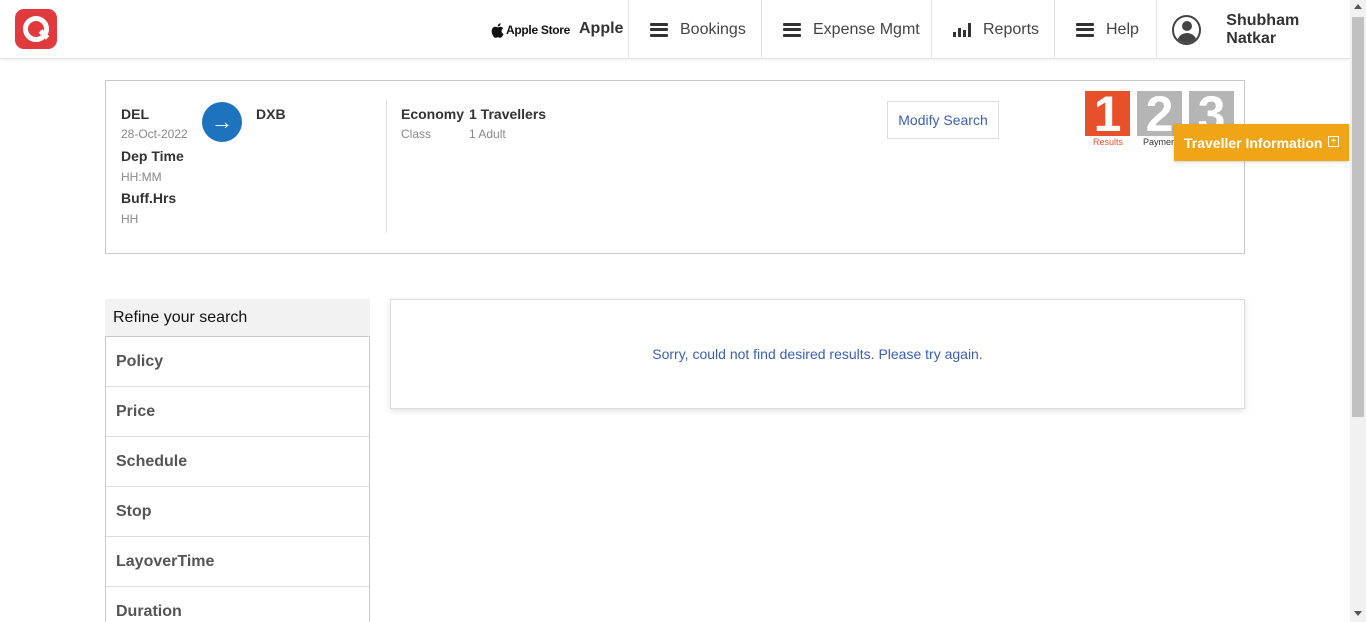 This screenshot has height=622, width=1366. I want to click on brand-store-label: Apple Store, so click(538, 30).